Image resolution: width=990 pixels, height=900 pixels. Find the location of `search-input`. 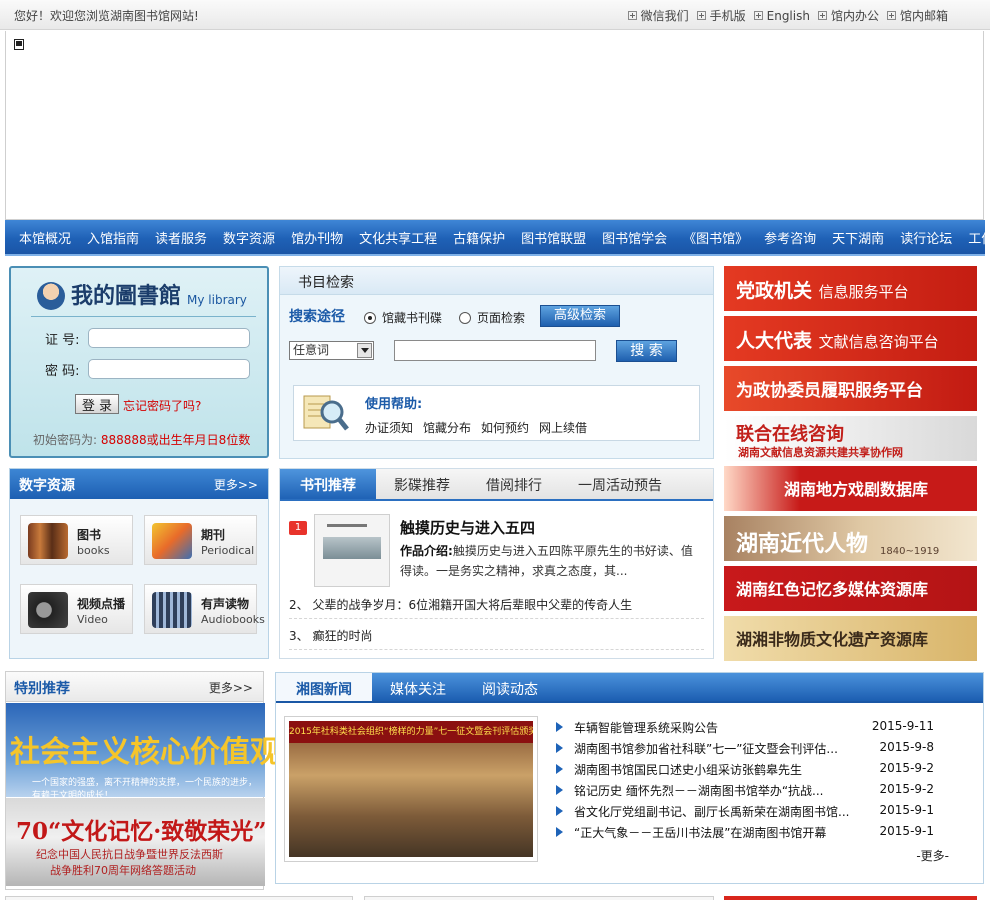

search-input is located at coordinates (495, 350).